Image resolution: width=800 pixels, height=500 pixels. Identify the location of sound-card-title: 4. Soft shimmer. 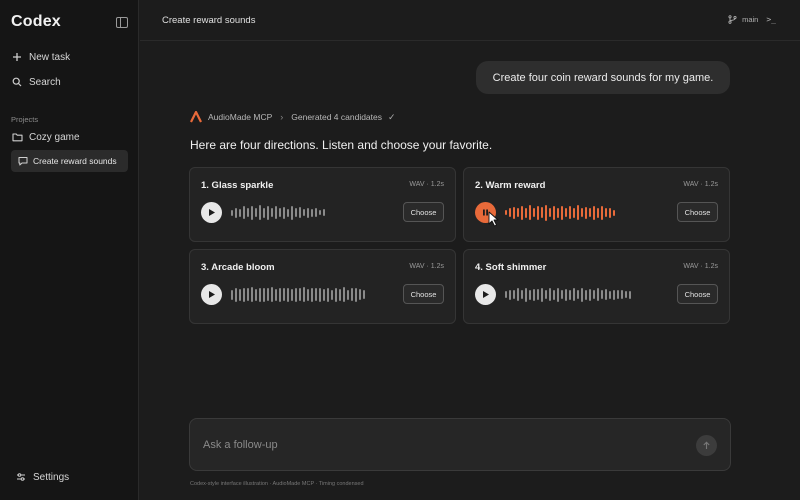
(511, 267).